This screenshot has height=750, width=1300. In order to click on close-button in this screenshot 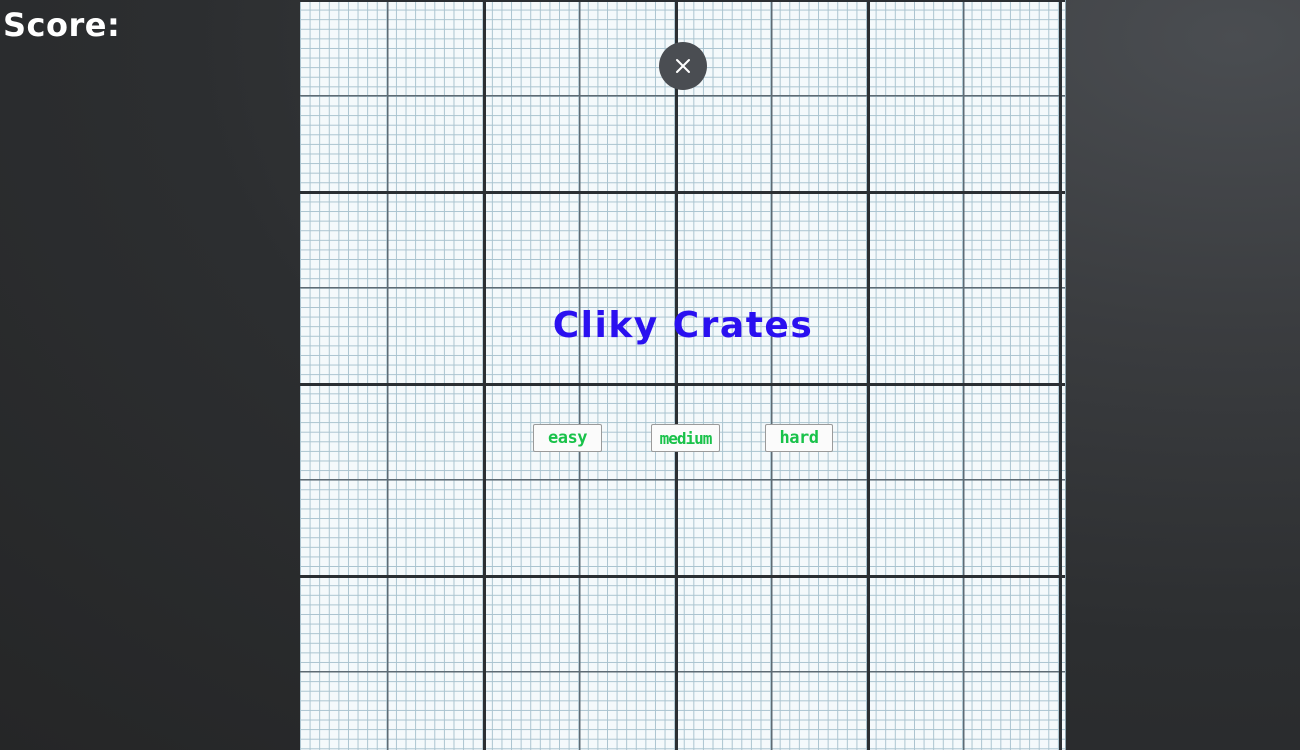, I will do `click(683, 66)`.